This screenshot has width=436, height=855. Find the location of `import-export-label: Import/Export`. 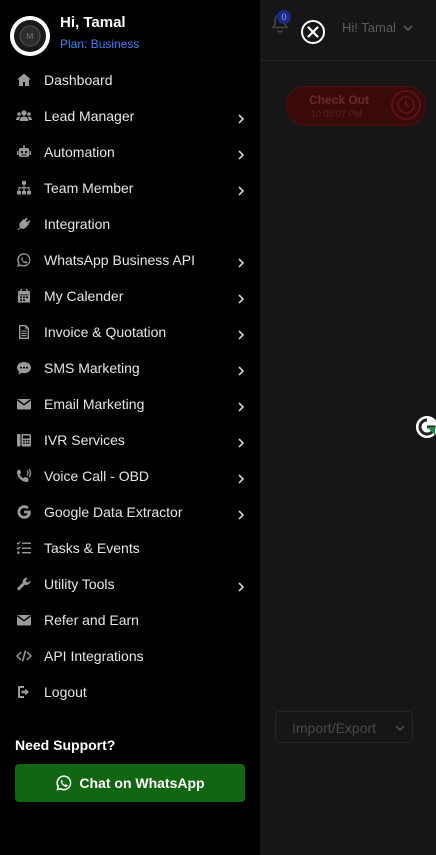

import-export-label: Import/Export is located at coordinates (334, 728).